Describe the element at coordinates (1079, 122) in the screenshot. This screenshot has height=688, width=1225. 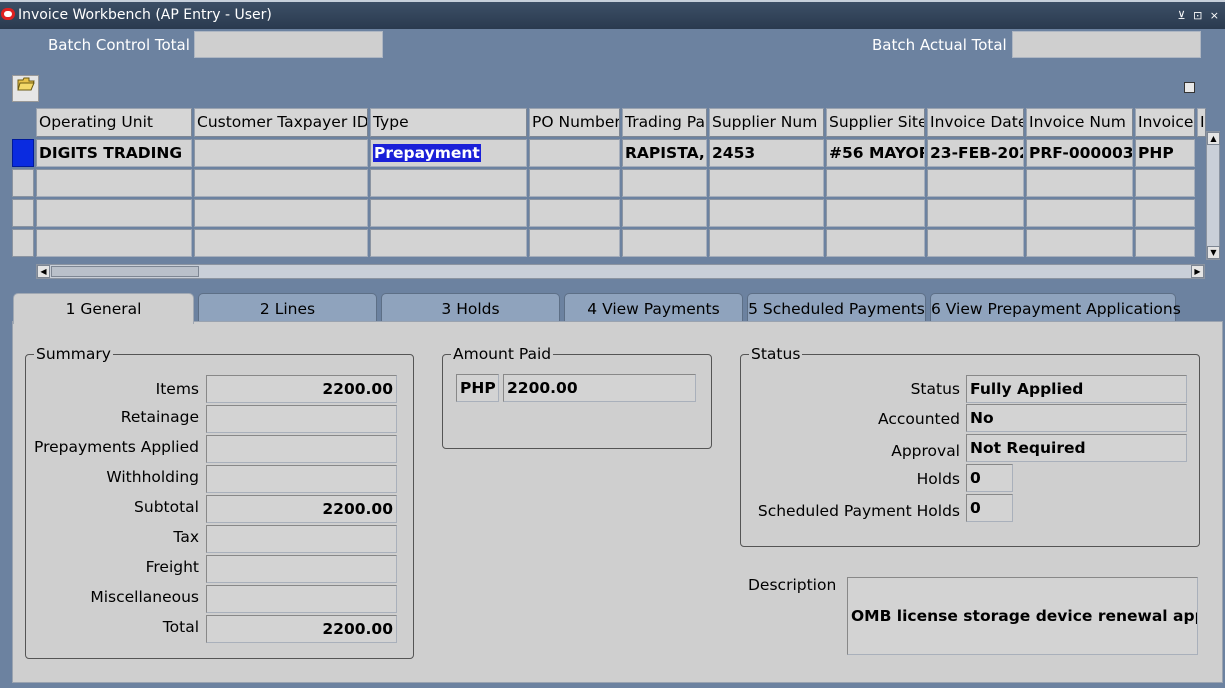
I see `col-invoice-num: Invoice Num` at that location.